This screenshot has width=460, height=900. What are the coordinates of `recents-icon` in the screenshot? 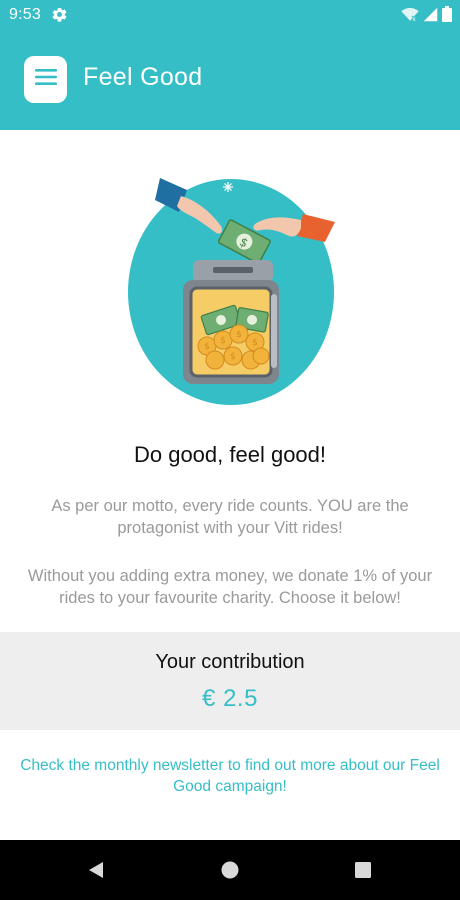 It's located at (363, 870).